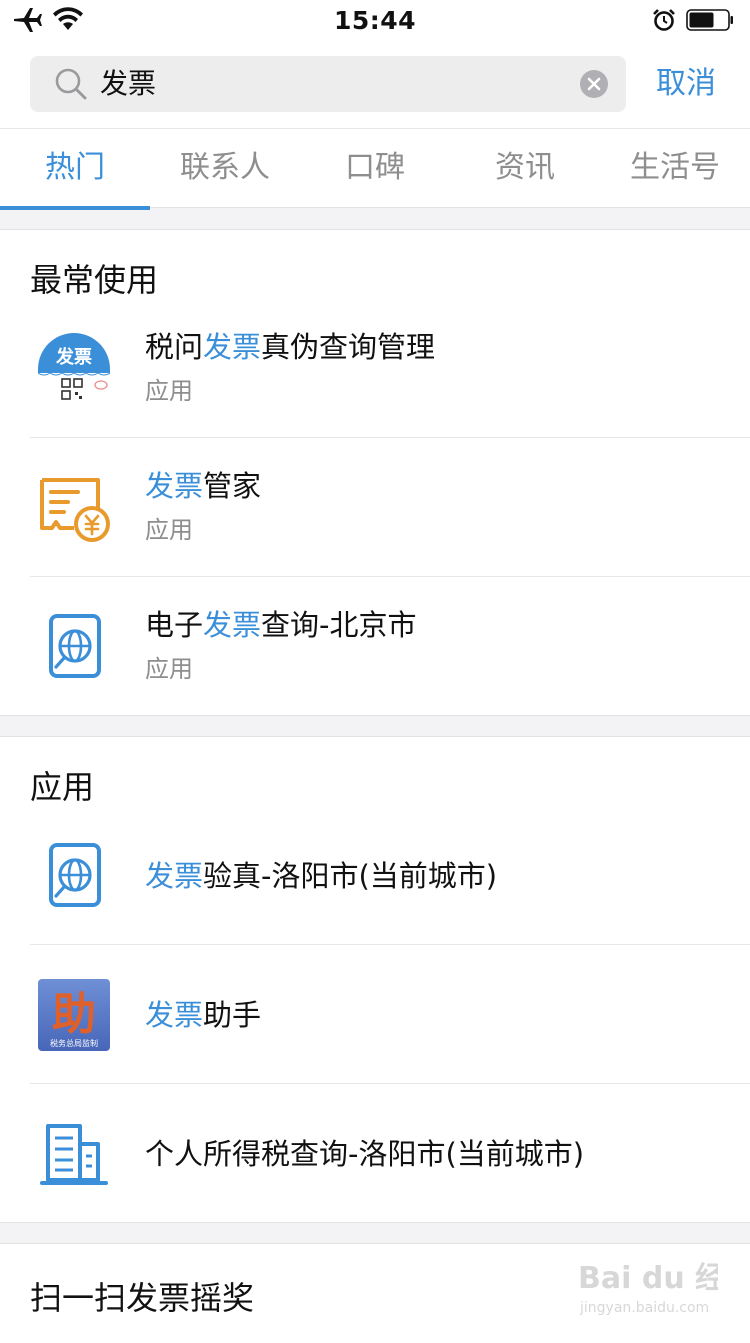 The width and height of the screenshot is (750, 1343). What do you see at coordinates (328, 84) in the screenshot?
I see `search-input: 发票` at bounding box center [328, 84].